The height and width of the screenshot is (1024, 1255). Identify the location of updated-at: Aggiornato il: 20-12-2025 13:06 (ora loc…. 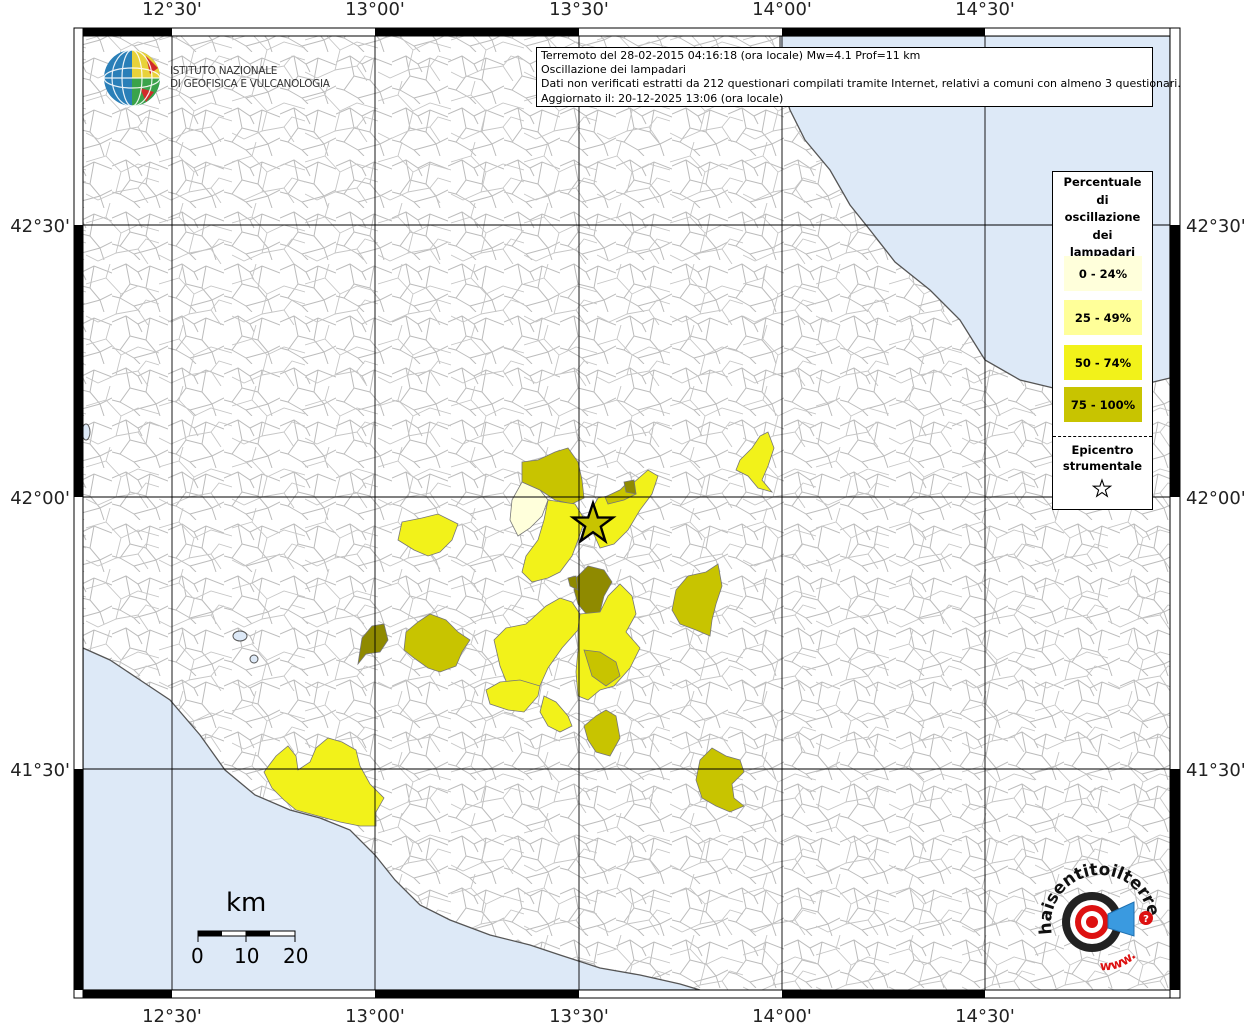
(662, 98).